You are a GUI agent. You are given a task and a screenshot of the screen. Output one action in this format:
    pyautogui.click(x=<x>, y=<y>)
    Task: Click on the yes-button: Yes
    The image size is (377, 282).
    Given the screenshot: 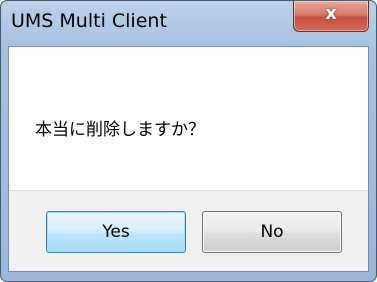 What is the action you would take?
    pyautogui.click(x=116, y=232)
    